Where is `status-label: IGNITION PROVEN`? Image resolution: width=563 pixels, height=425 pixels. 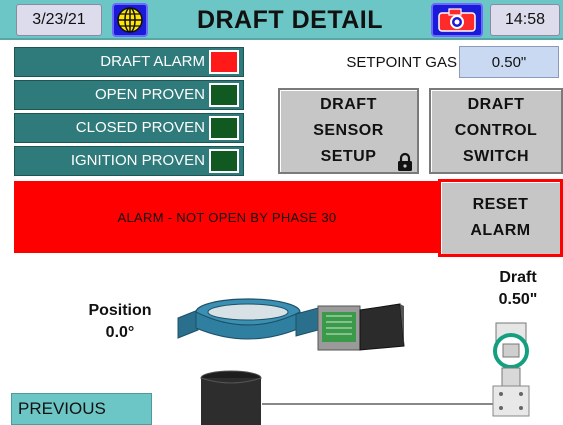
status-label: IGNITION PROVEN is located at coordinates (137, 160).